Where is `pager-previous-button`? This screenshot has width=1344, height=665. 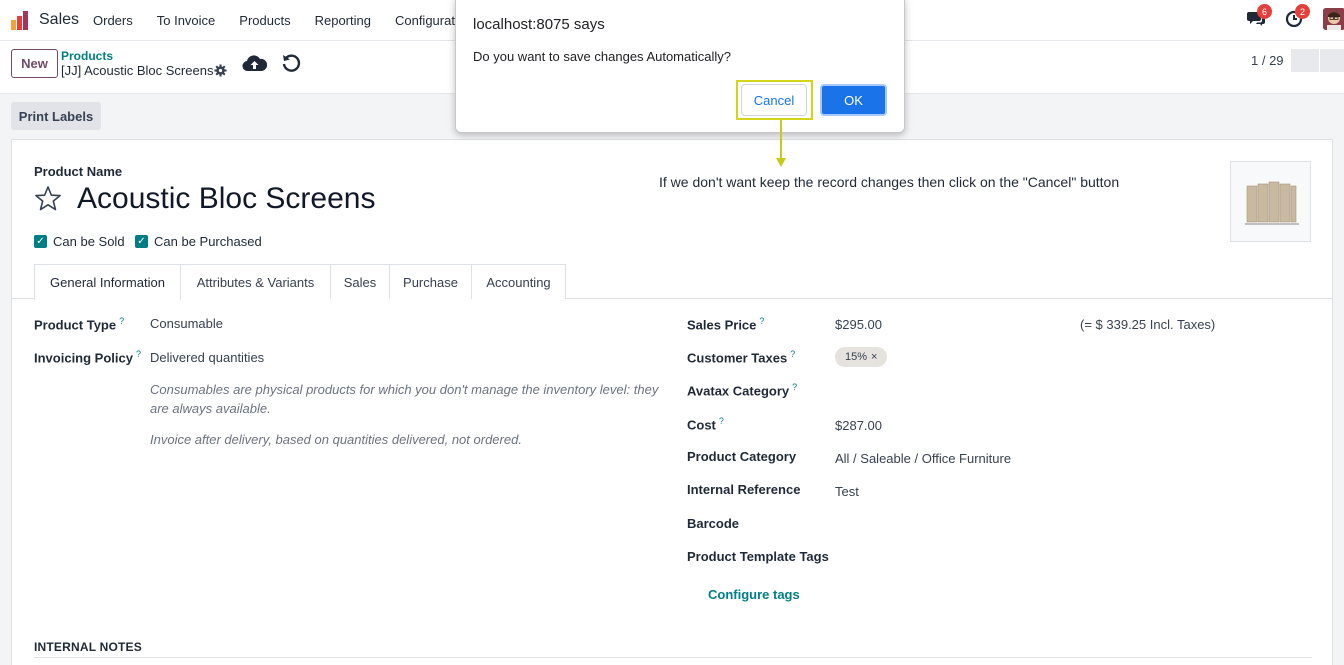 pager-previous-button is located at coordinates (1305, 60).